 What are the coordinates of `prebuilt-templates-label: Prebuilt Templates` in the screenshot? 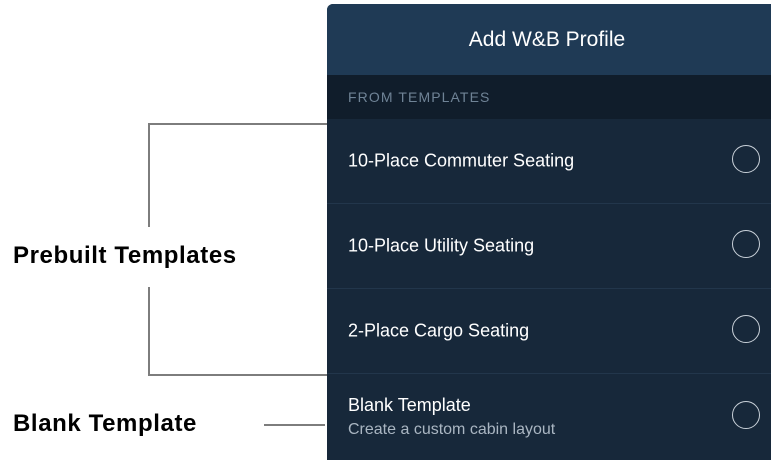 It's located at (125, 255).